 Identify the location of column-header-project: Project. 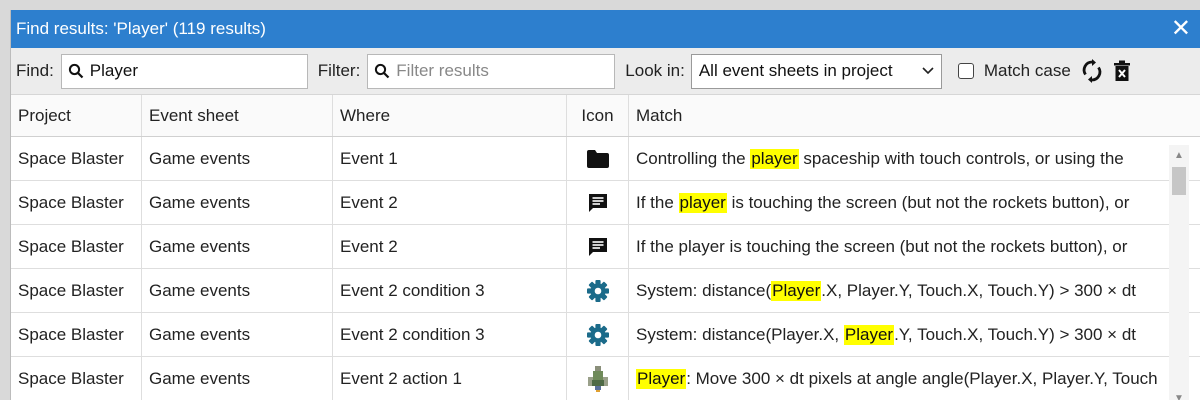
(76, 115).